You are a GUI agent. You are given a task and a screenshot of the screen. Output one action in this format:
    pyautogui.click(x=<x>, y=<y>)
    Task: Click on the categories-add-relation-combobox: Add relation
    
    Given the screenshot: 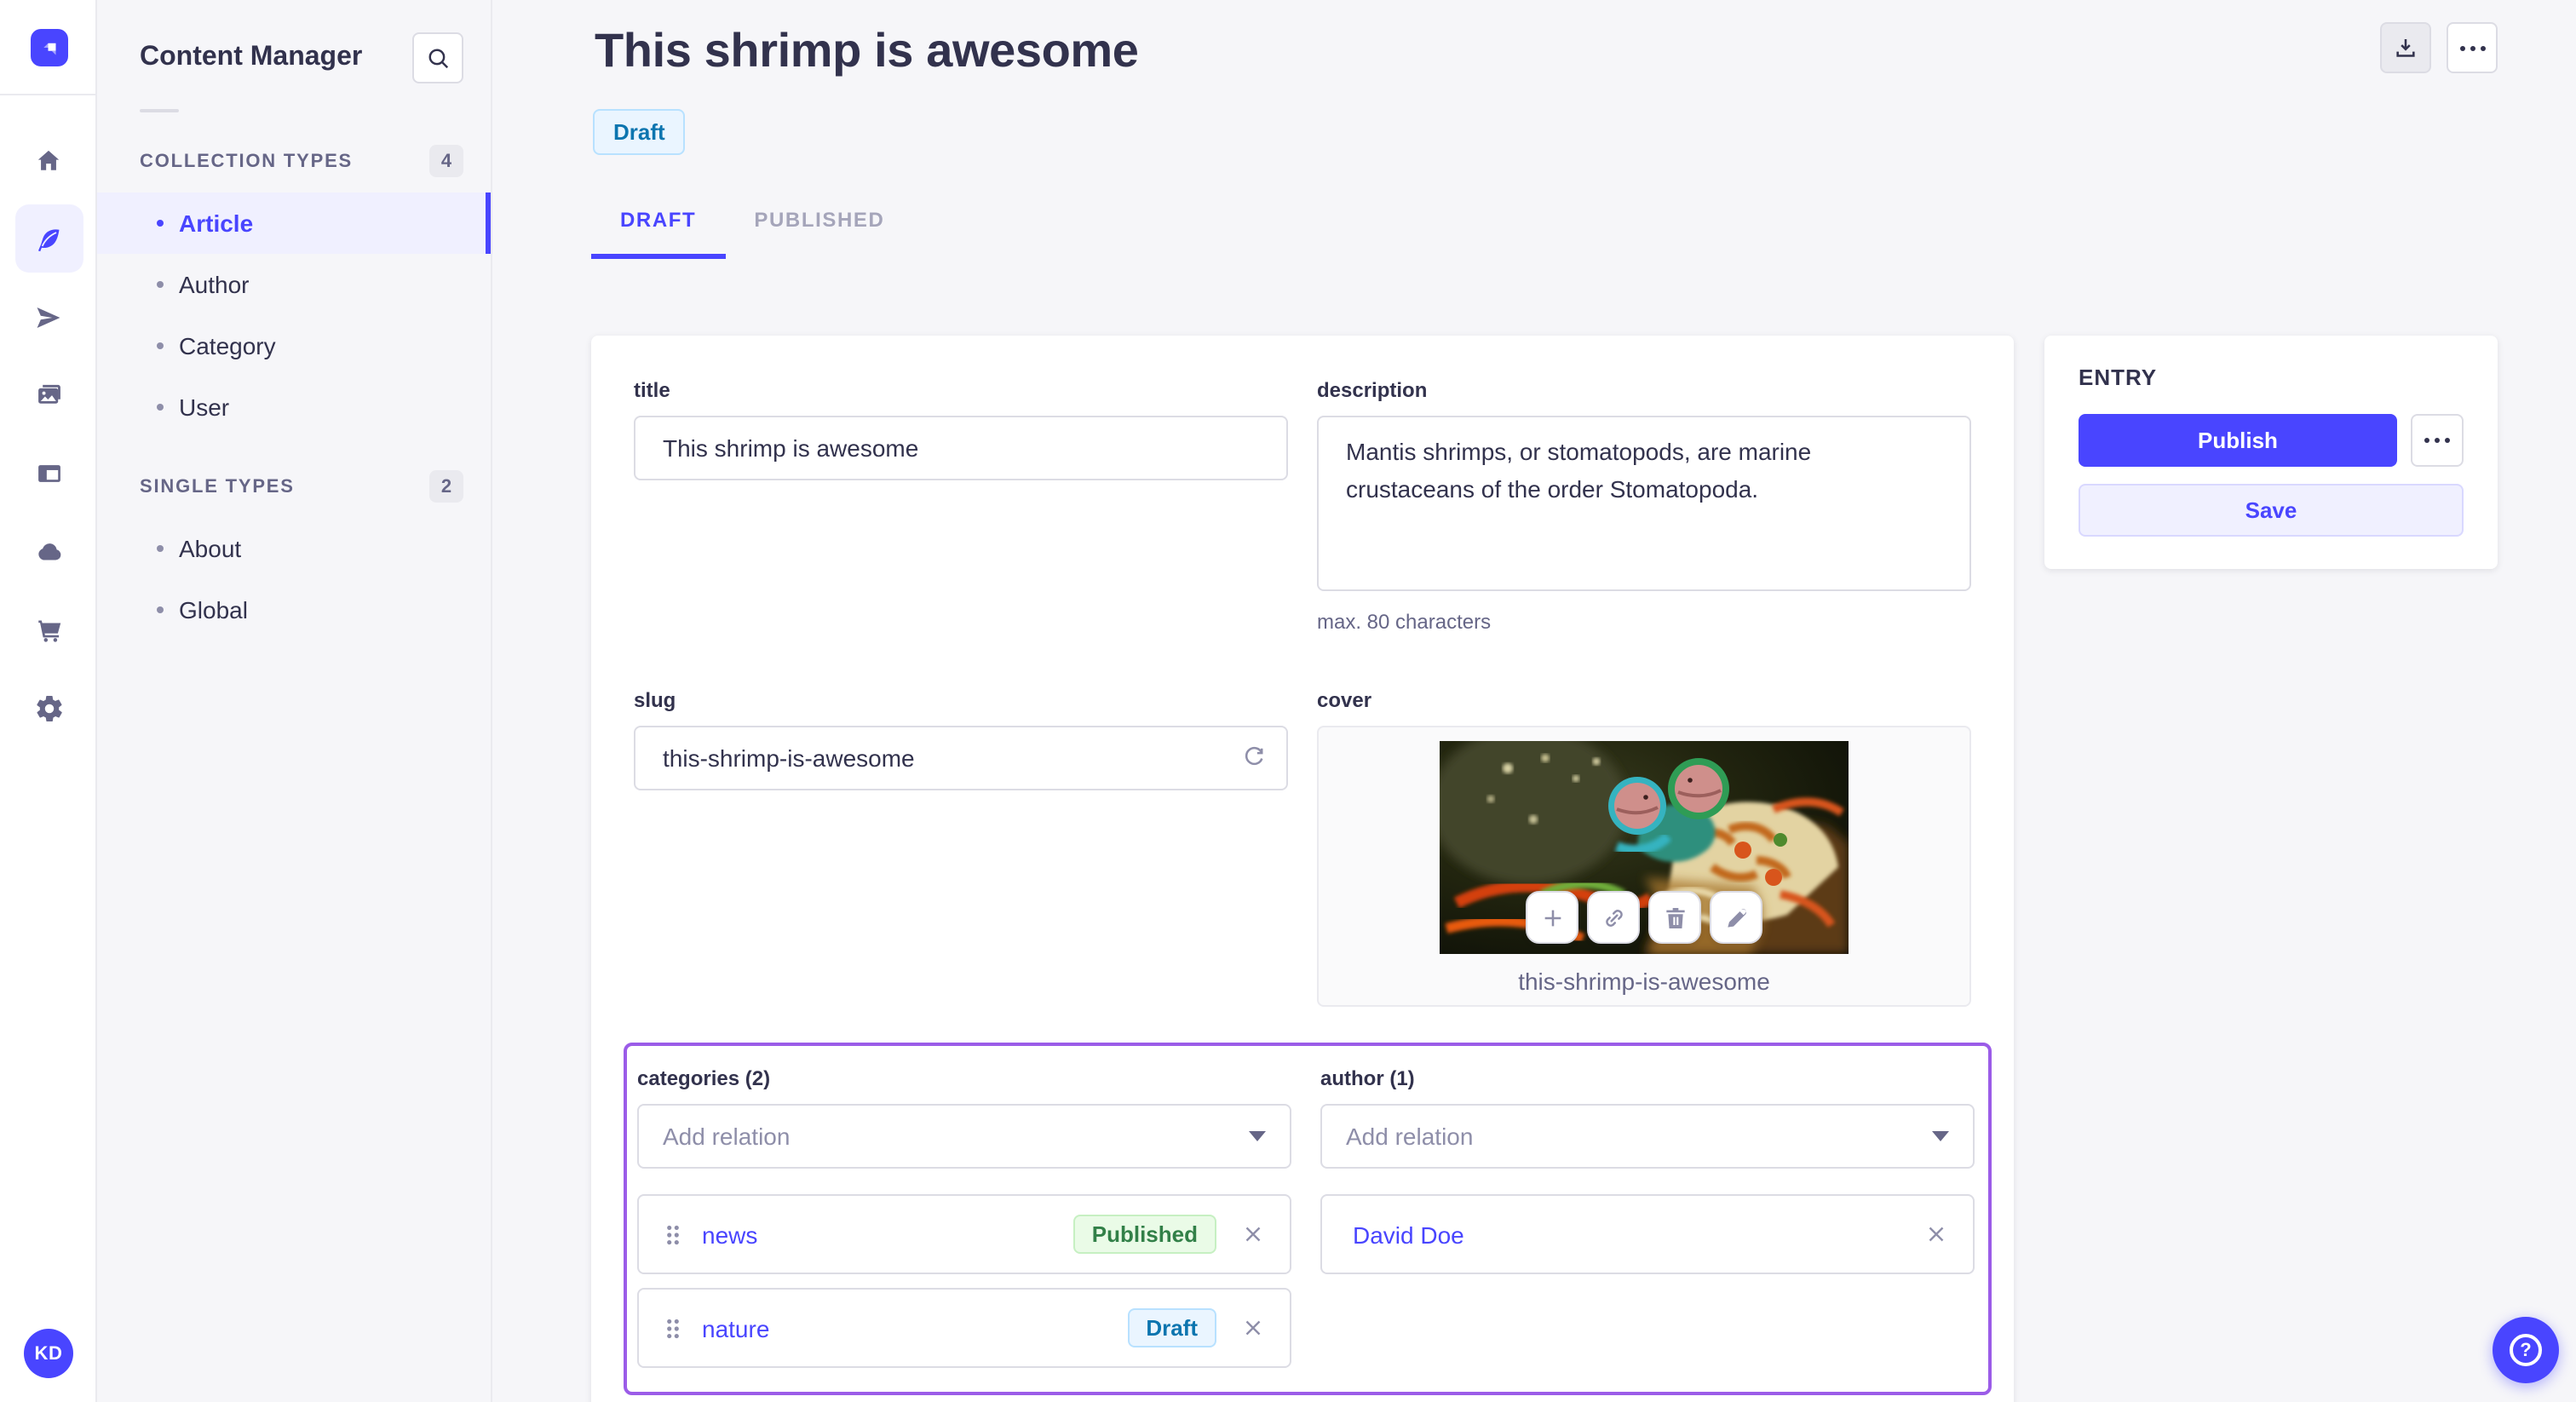 What is the action you would take?
    pyautogui.click(x=964, y=1136)
    